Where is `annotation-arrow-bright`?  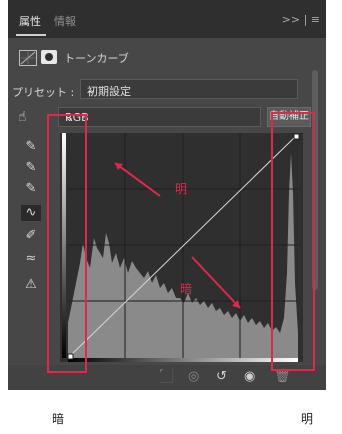 annotation-arrow-bright is located at coordinates (137, 179).